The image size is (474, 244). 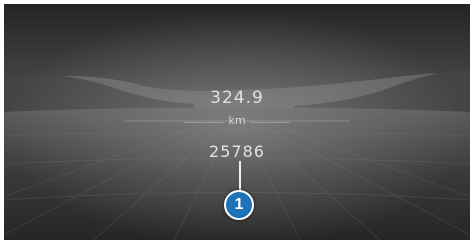 What do you see at coordinates (240, 176) in the screenshot?
I see `callout-pointer-line` at bounding box center [240, 176].